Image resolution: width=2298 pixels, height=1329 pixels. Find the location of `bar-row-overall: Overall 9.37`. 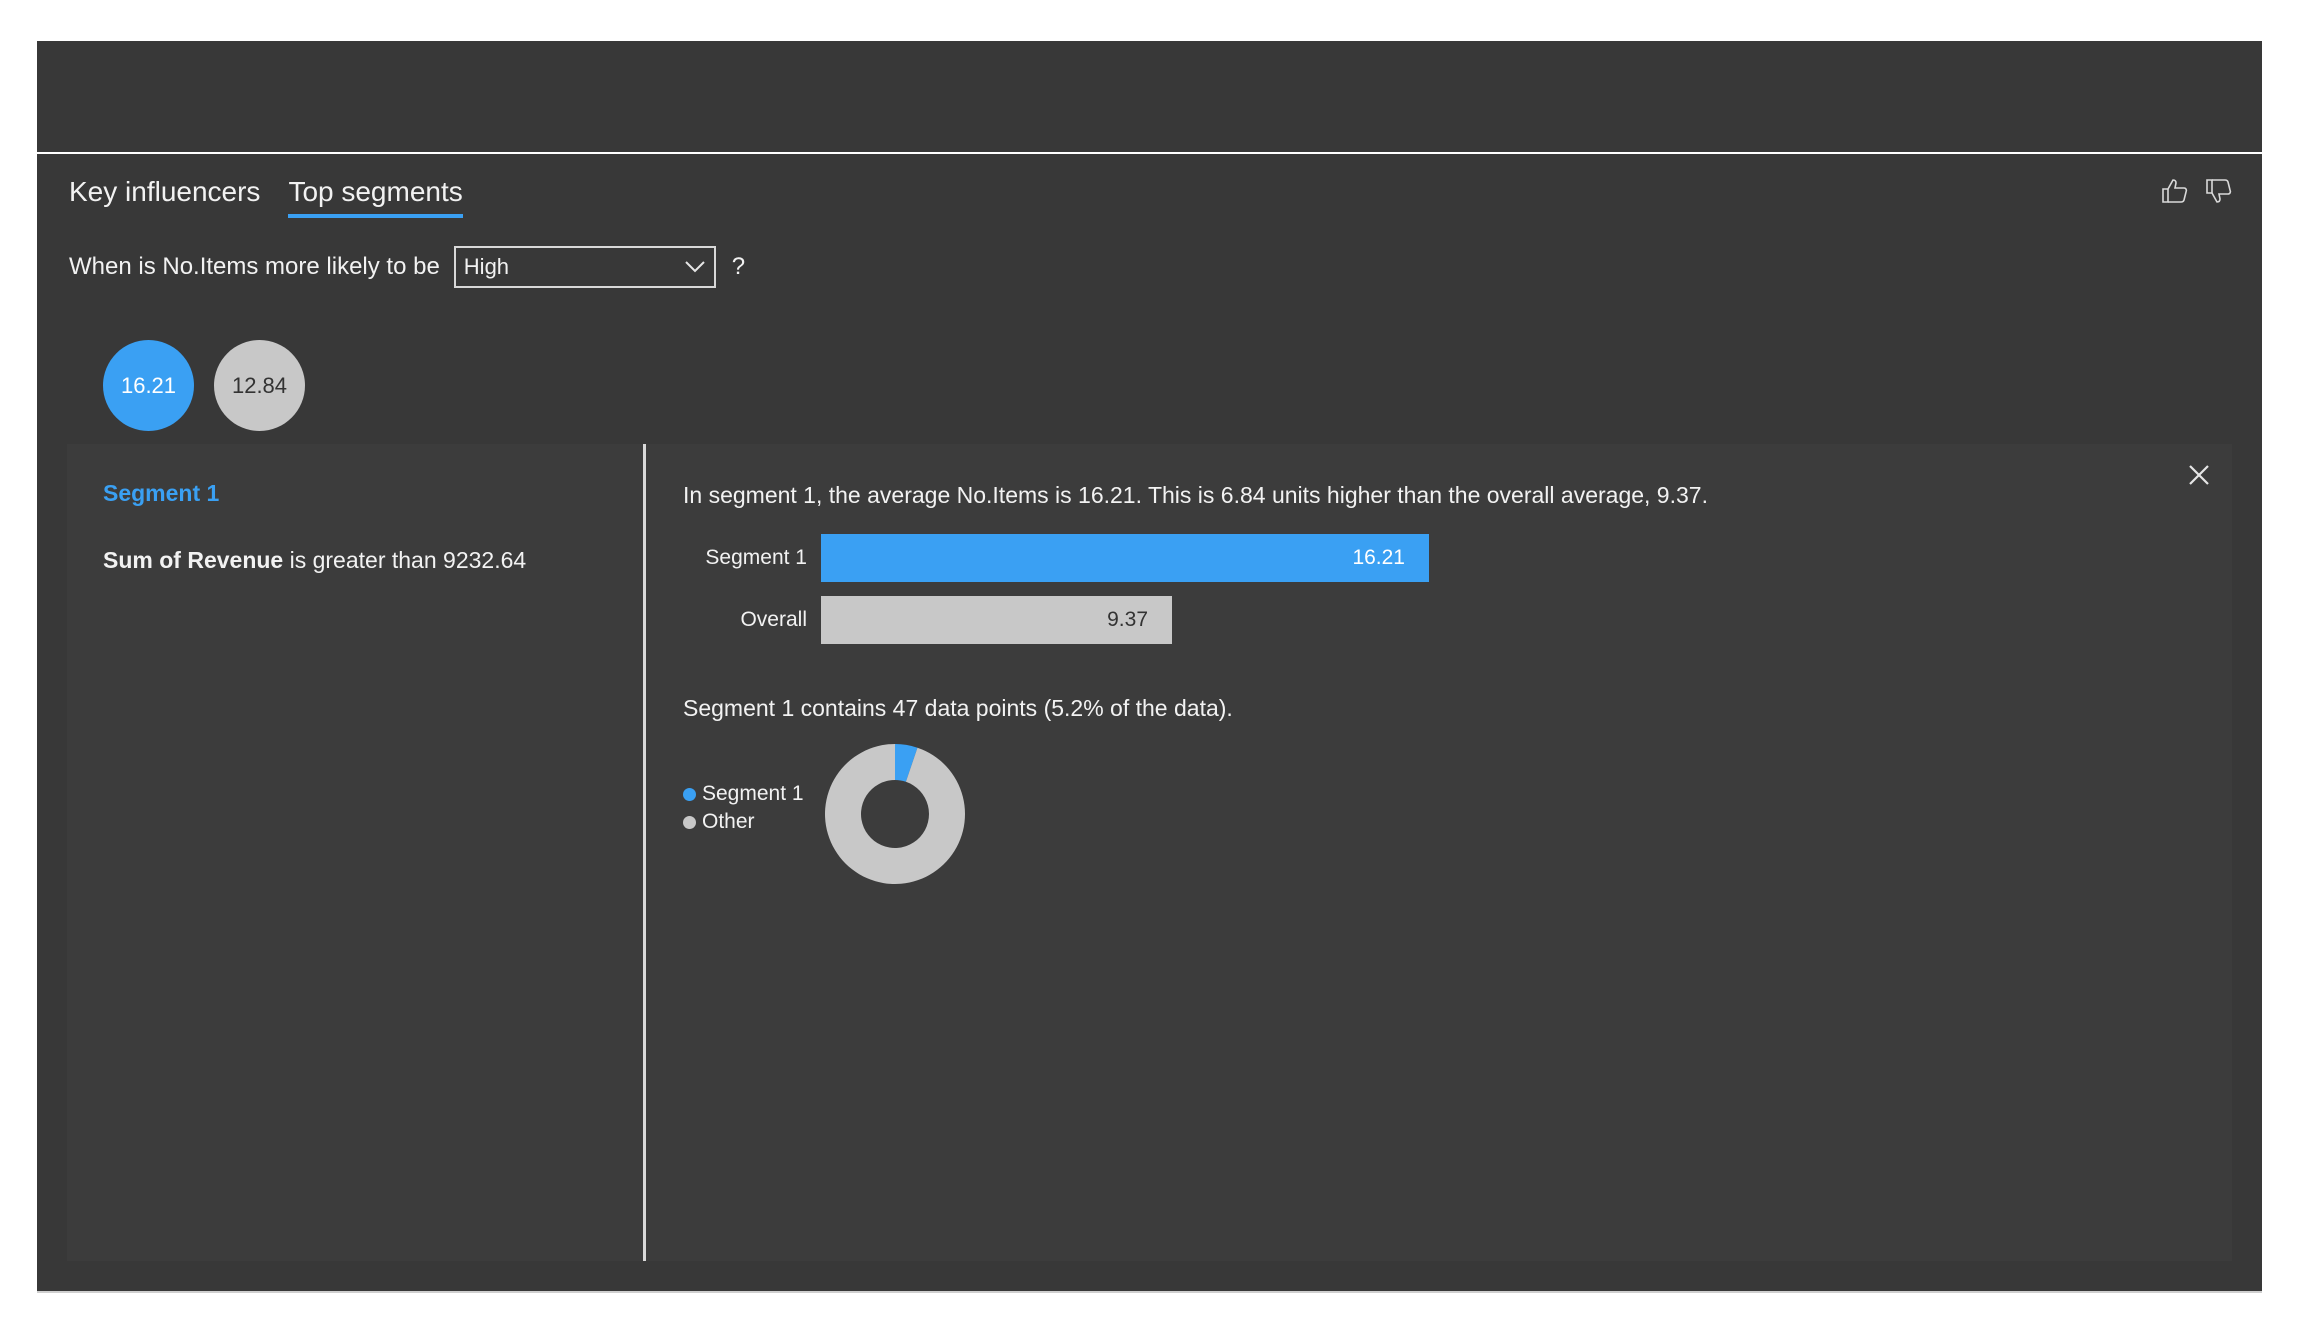

bar-row-overall: Overall 9.37 is located at coordinates (927, 620).